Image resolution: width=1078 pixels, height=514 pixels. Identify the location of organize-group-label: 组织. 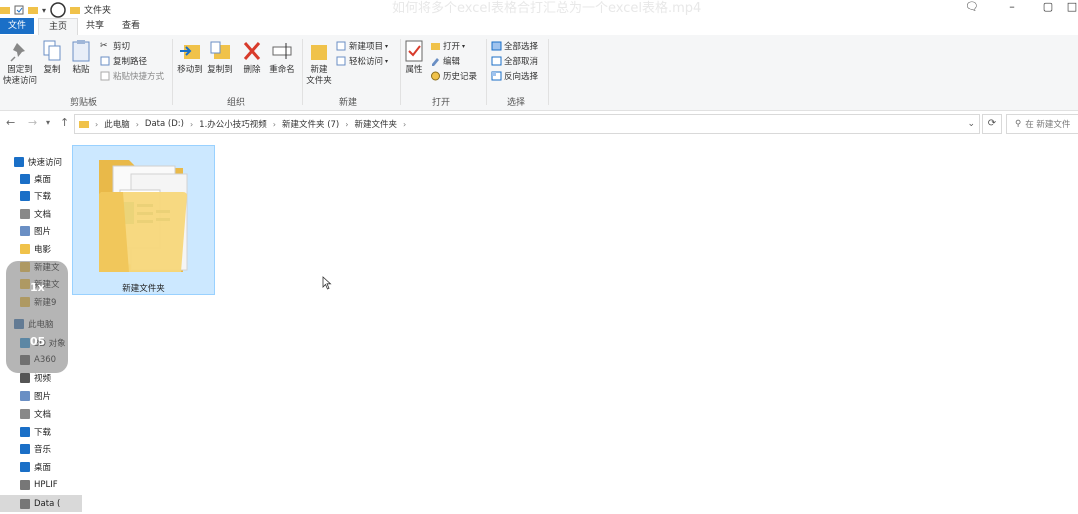
(236, 103).